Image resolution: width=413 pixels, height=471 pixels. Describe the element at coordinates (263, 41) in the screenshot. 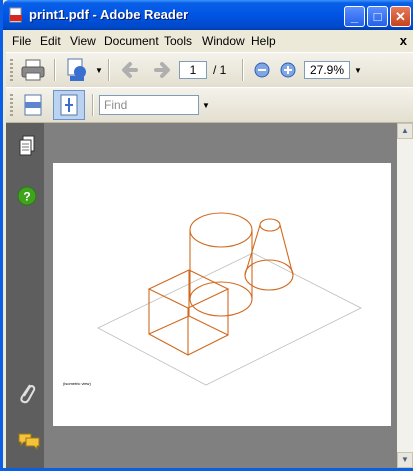

I see `menu-help: Help` at that location.